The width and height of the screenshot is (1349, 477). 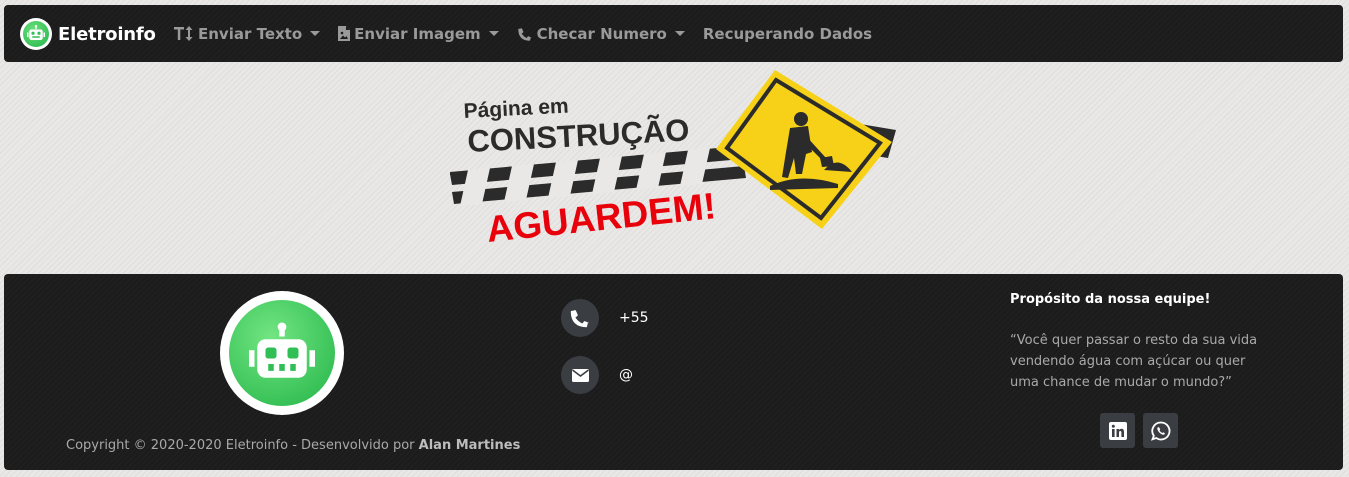 I want to click on warning-sign-icon, so click(x=804, y=149).